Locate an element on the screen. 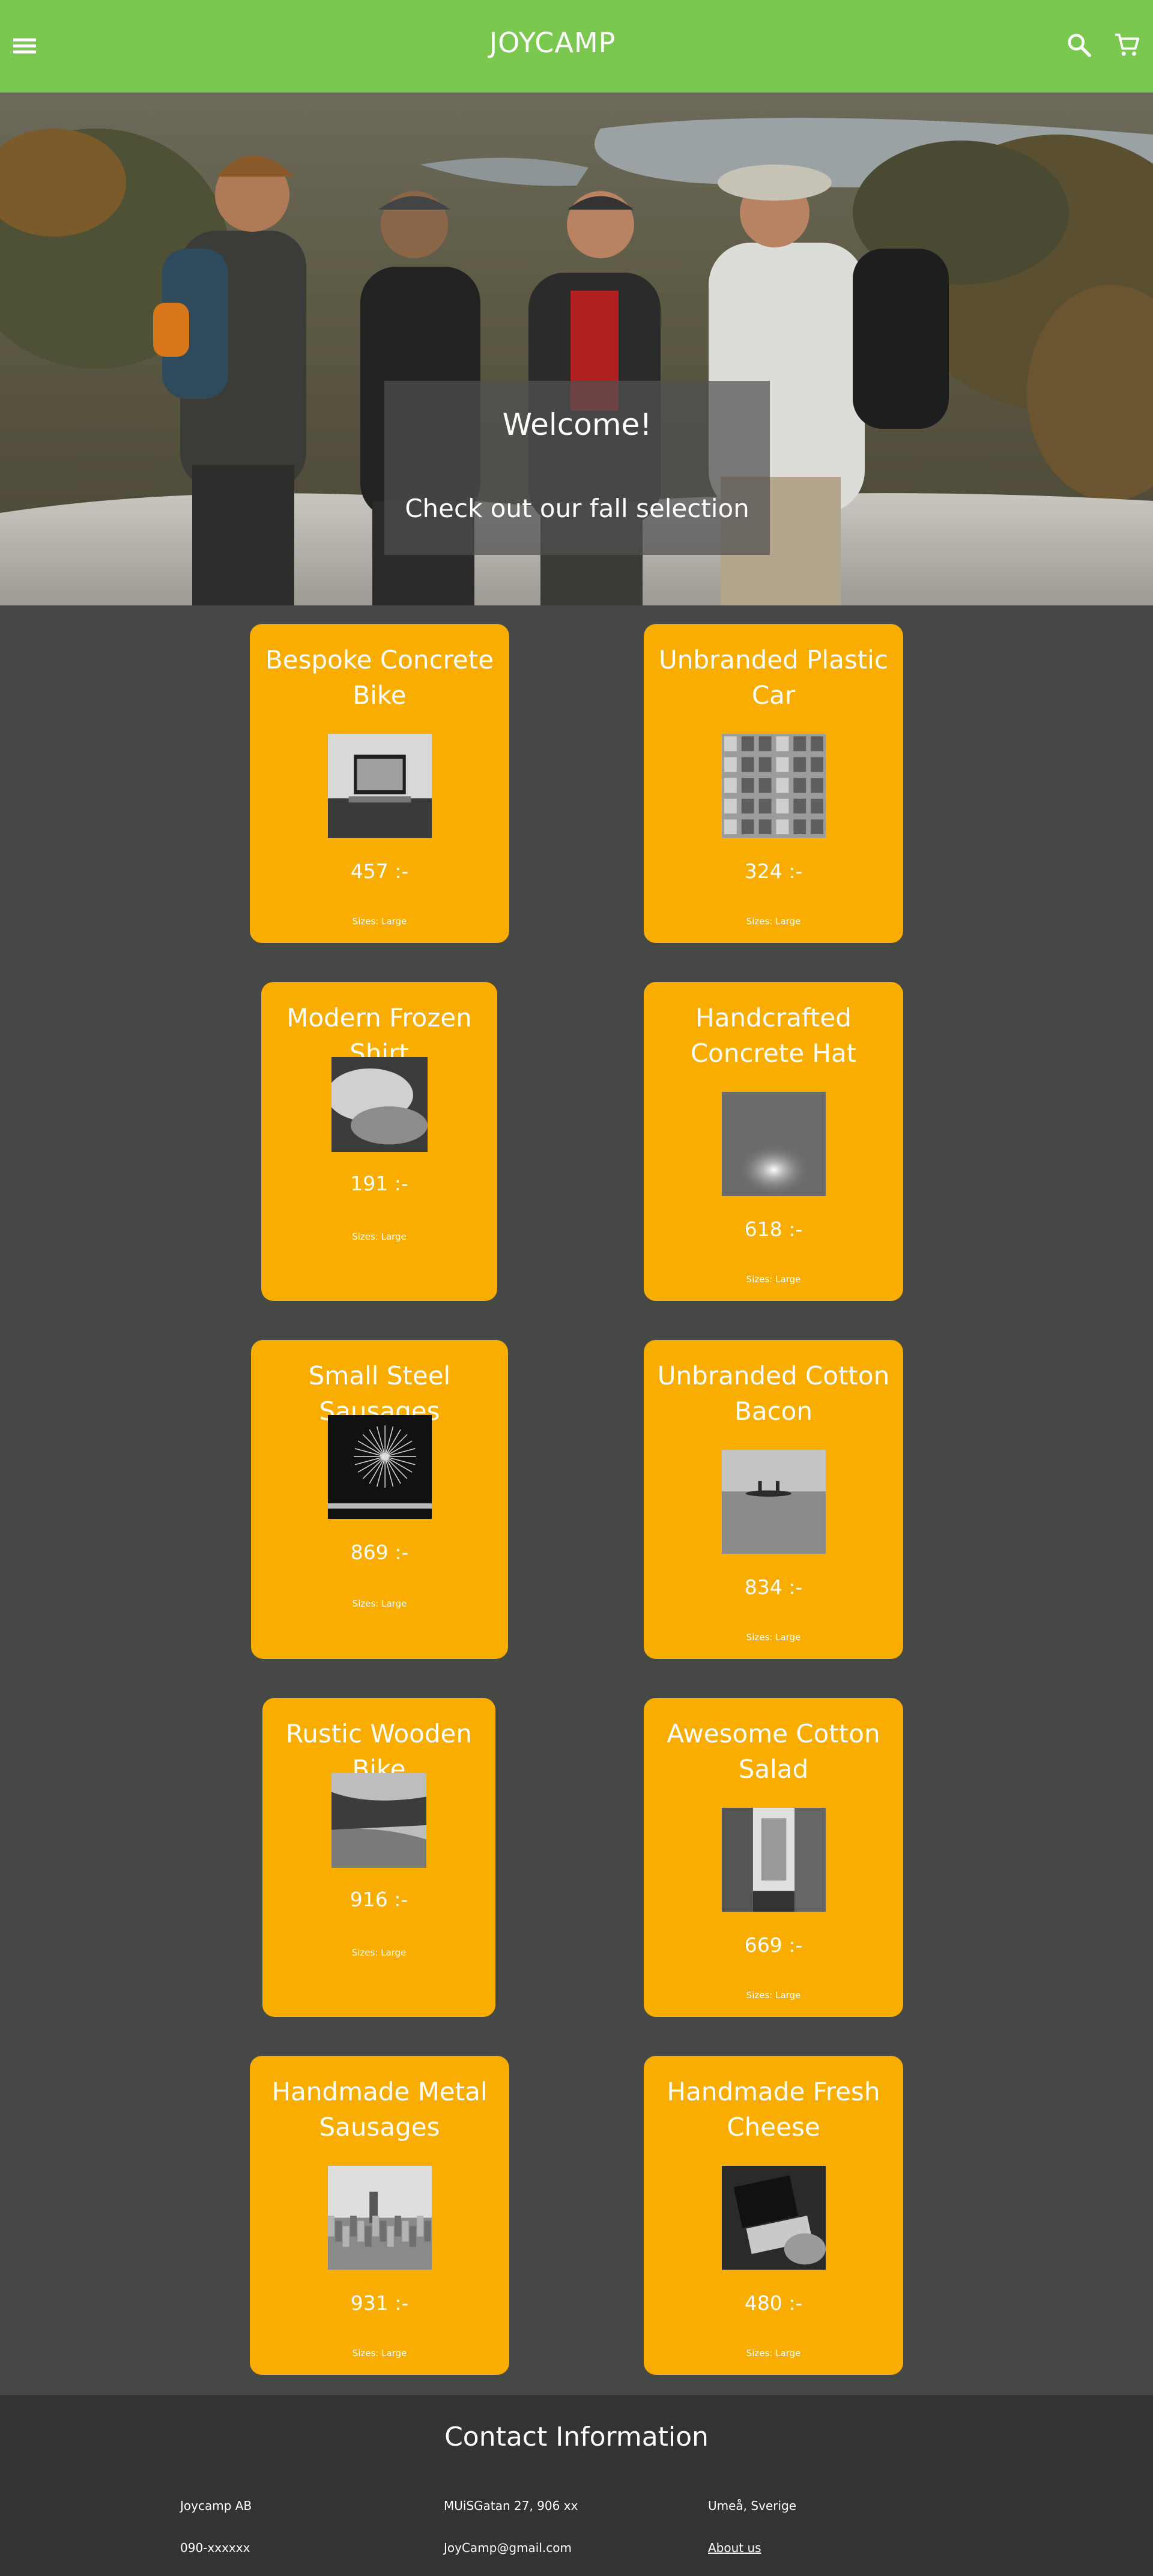  product-title: Handmade Metal Sausages is located at coordinates (379, 2109).